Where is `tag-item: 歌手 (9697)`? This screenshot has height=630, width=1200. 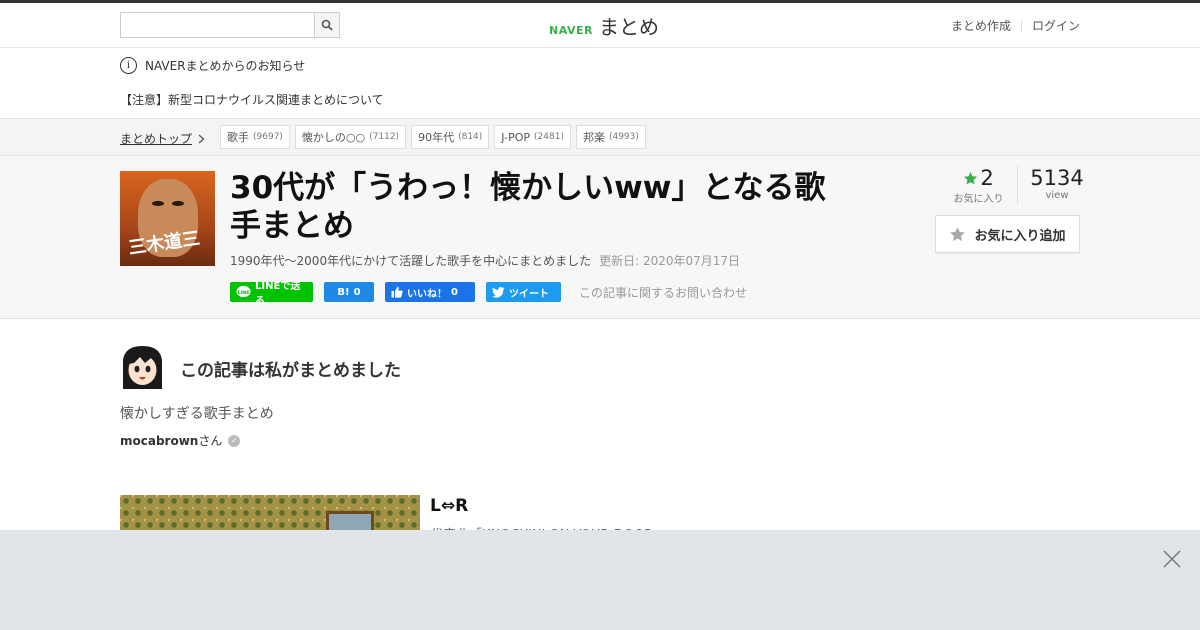
tag-item: 歌手 (9697) is located at coordinates (255, 137).